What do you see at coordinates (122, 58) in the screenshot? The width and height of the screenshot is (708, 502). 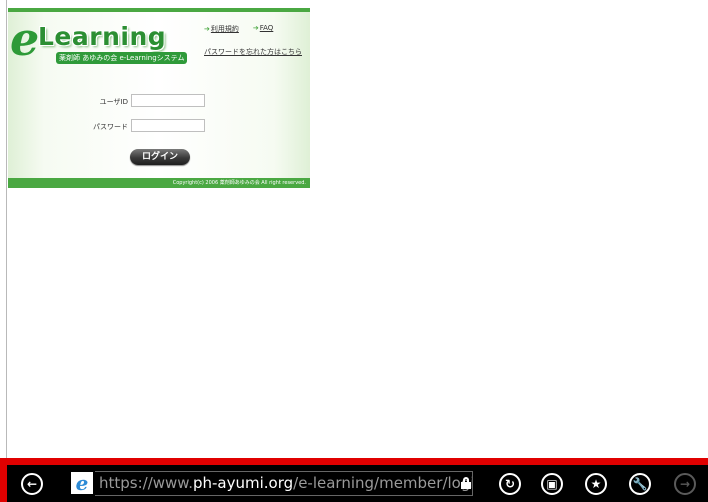 I see `logo-subtitle: 薬剤師 あゆみの会 e-Learningシステム` at bounding box center [122, 58].